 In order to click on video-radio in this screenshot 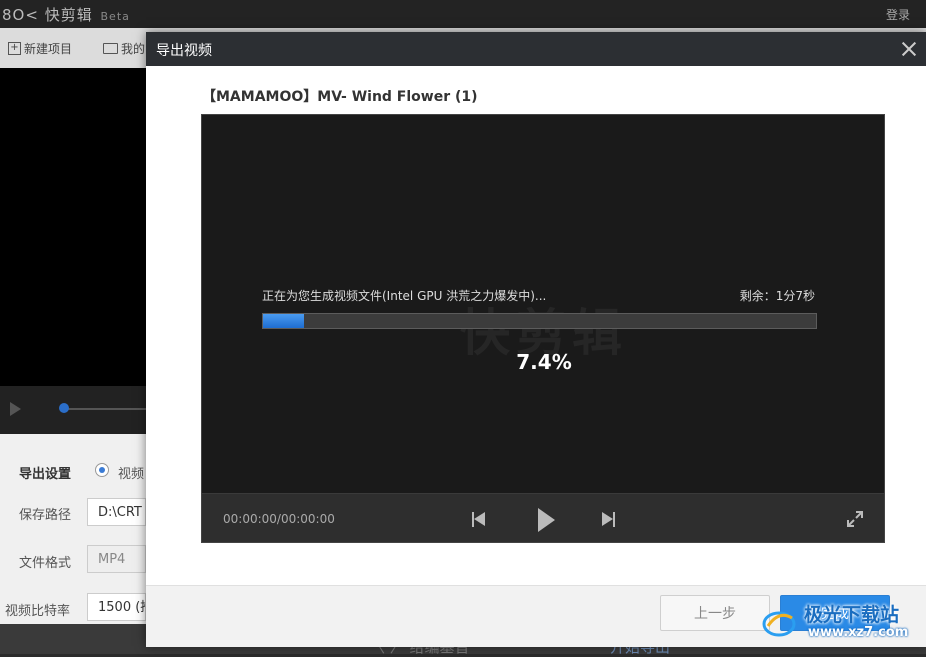, I will do `click(102, 470)`.